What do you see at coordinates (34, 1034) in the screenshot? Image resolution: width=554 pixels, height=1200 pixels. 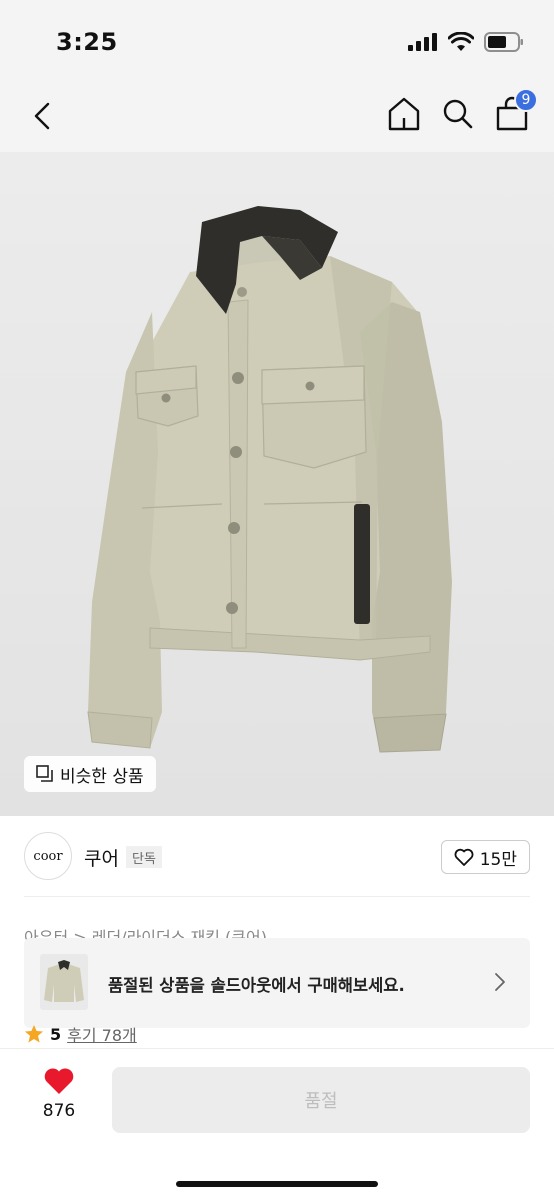 I see `star-icon` at bounding box center [34, 1034].